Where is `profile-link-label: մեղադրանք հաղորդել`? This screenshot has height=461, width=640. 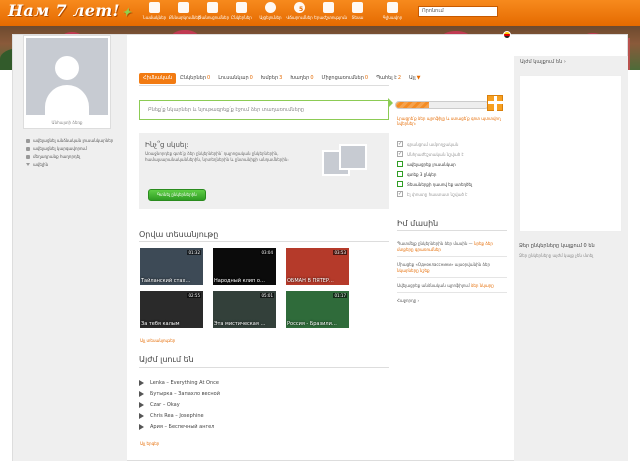
profile-link-label: մեղադրանք հաղորդել is located at coordinates (57, 156).